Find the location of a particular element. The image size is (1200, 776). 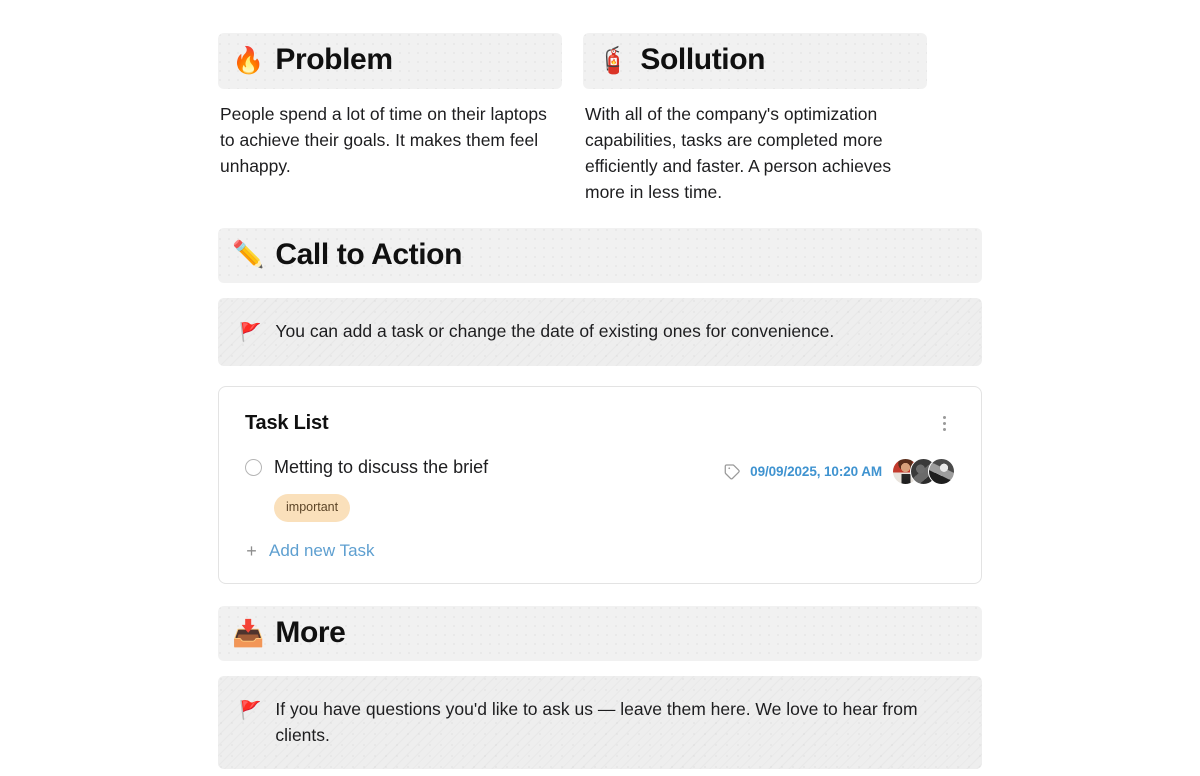

kebab-menu-icon is located at coordinates (944, 423).